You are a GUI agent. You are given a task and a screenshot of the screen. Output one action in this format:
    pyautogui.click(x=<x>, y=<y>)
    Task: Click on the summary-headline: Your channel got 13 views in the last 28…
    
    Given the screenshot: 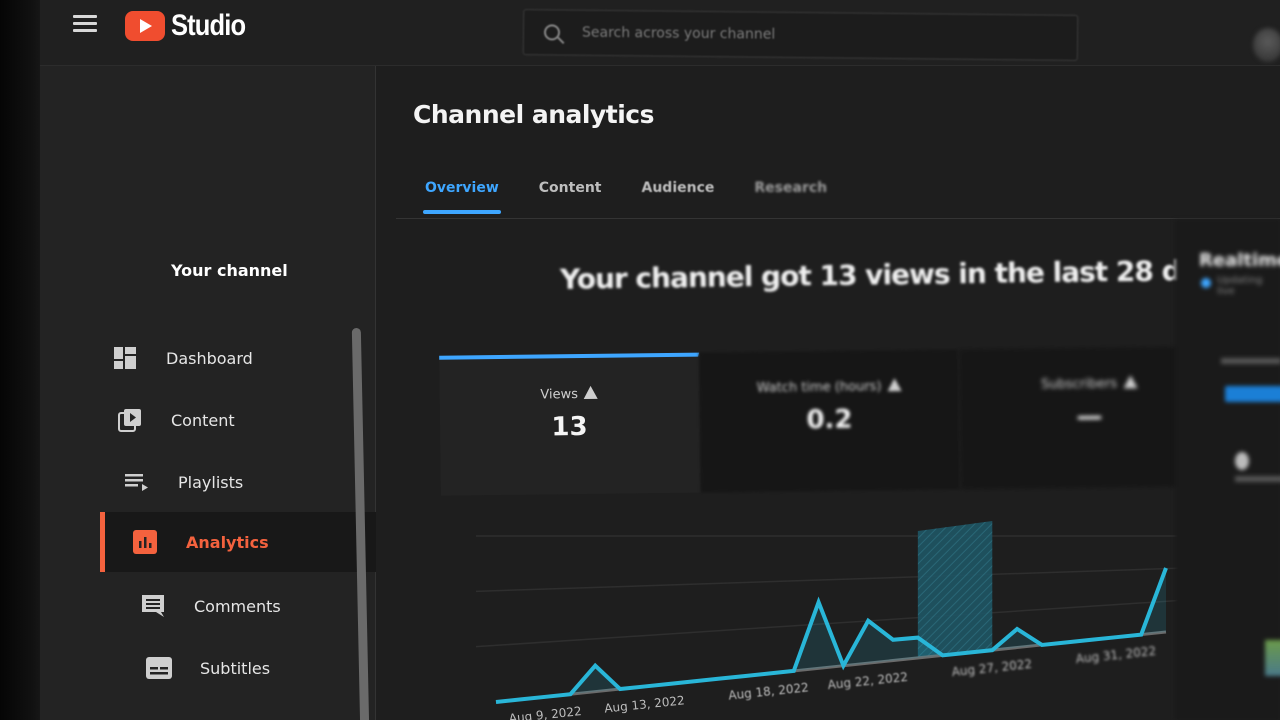 What is the action you would take?
    pyautogui.click(x=895, y=274)
    